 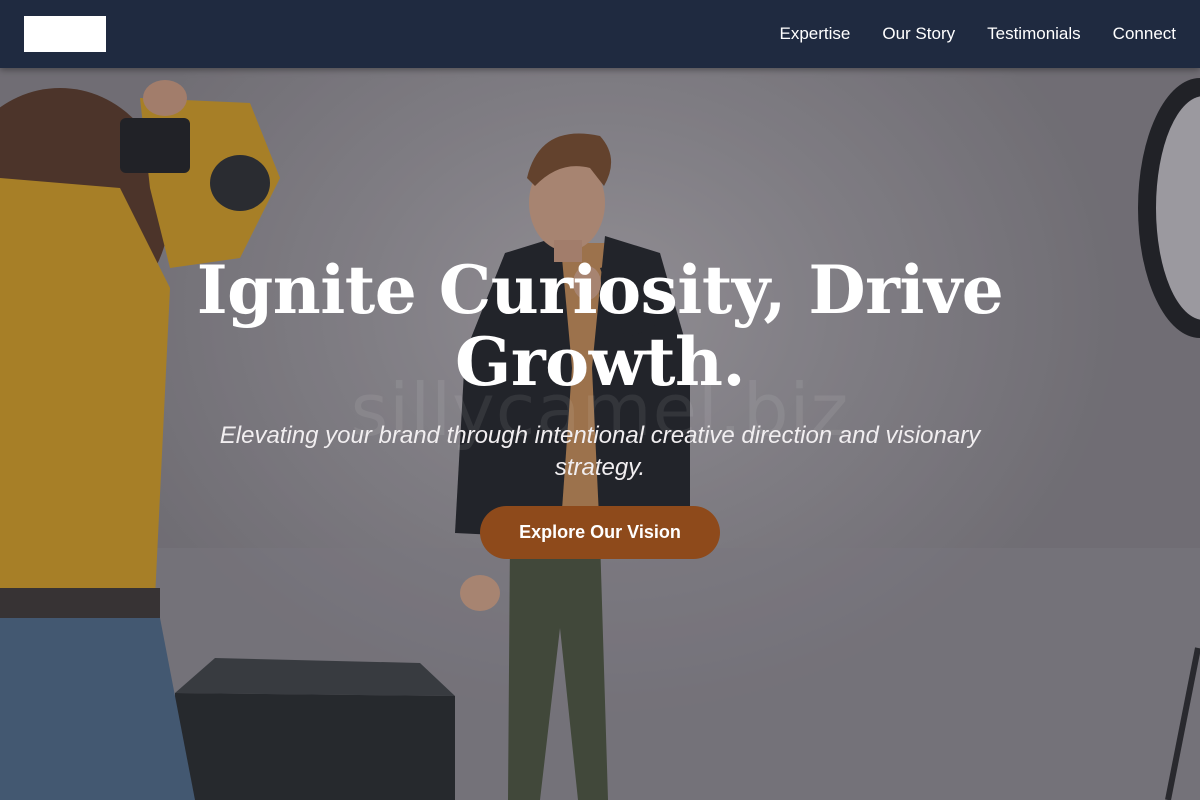 I want to click on logo, so click(x=65, y=34).